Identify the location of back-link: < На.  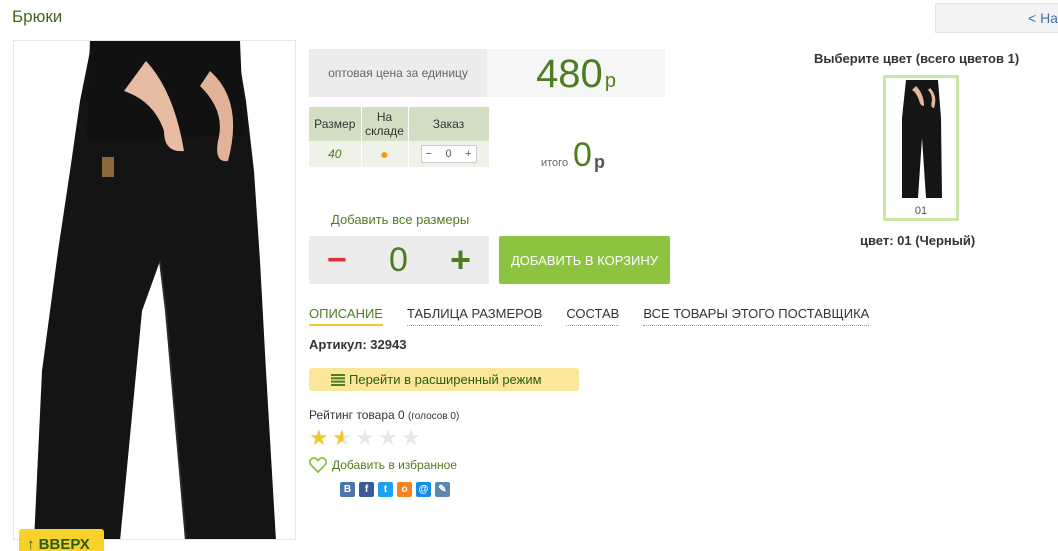
(996, 18).